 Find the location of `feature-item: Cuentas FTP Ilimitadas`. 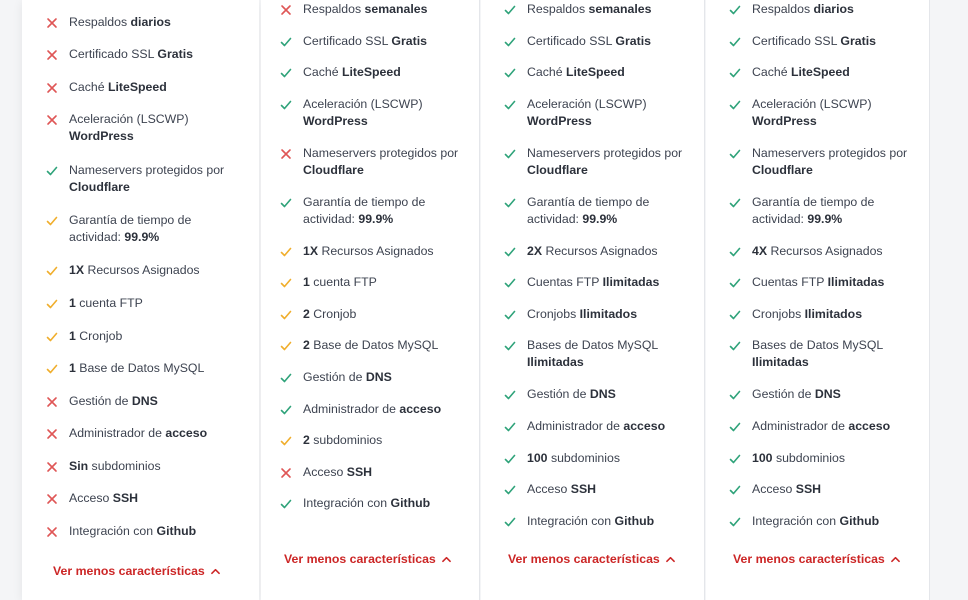

feature-item: Cuentas FTP Ilimitadas is located at coordinates (819, 282).